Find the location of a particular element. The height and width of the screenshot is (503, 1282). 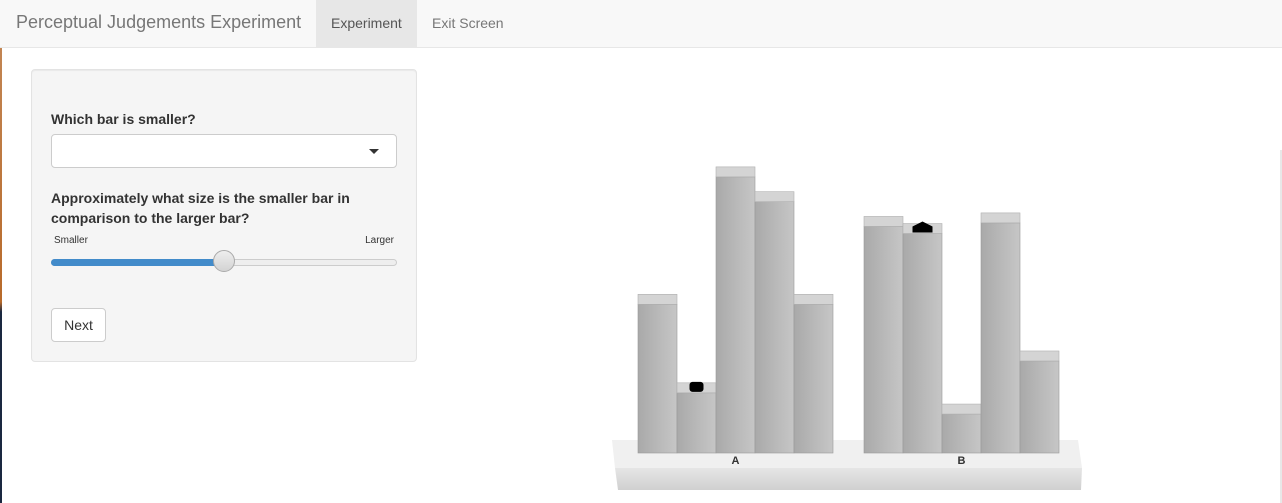

smaller-bar-question: Which bar is smaller? is located at coordinates (123, 119).